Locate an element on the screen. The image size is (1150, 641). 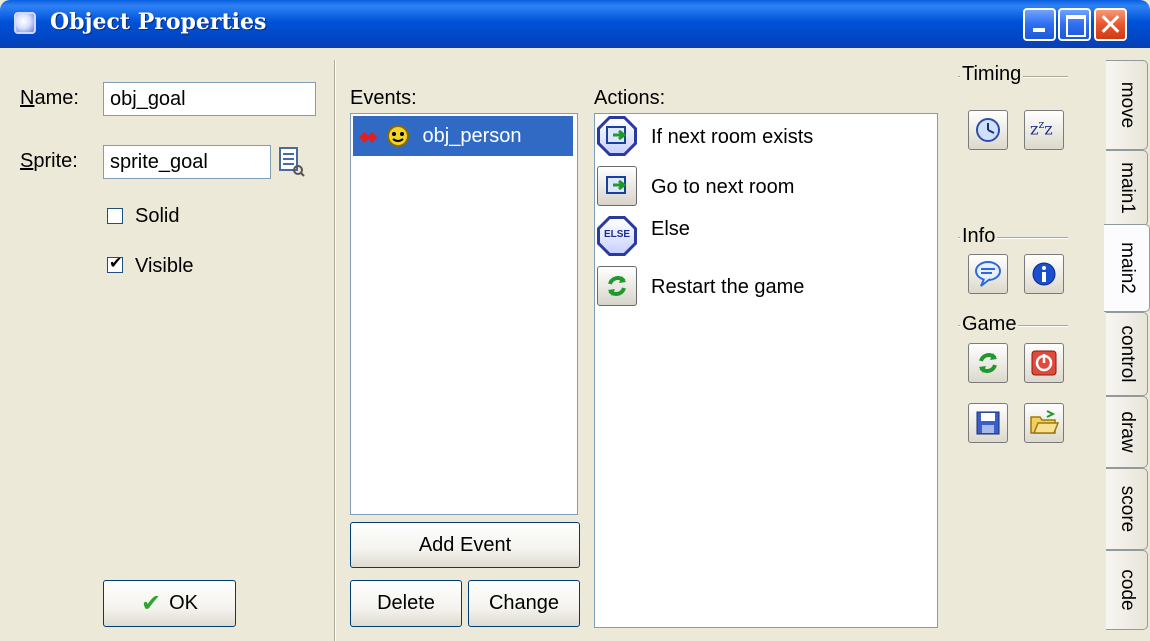
separator-left is located at coordinates (335, 350).